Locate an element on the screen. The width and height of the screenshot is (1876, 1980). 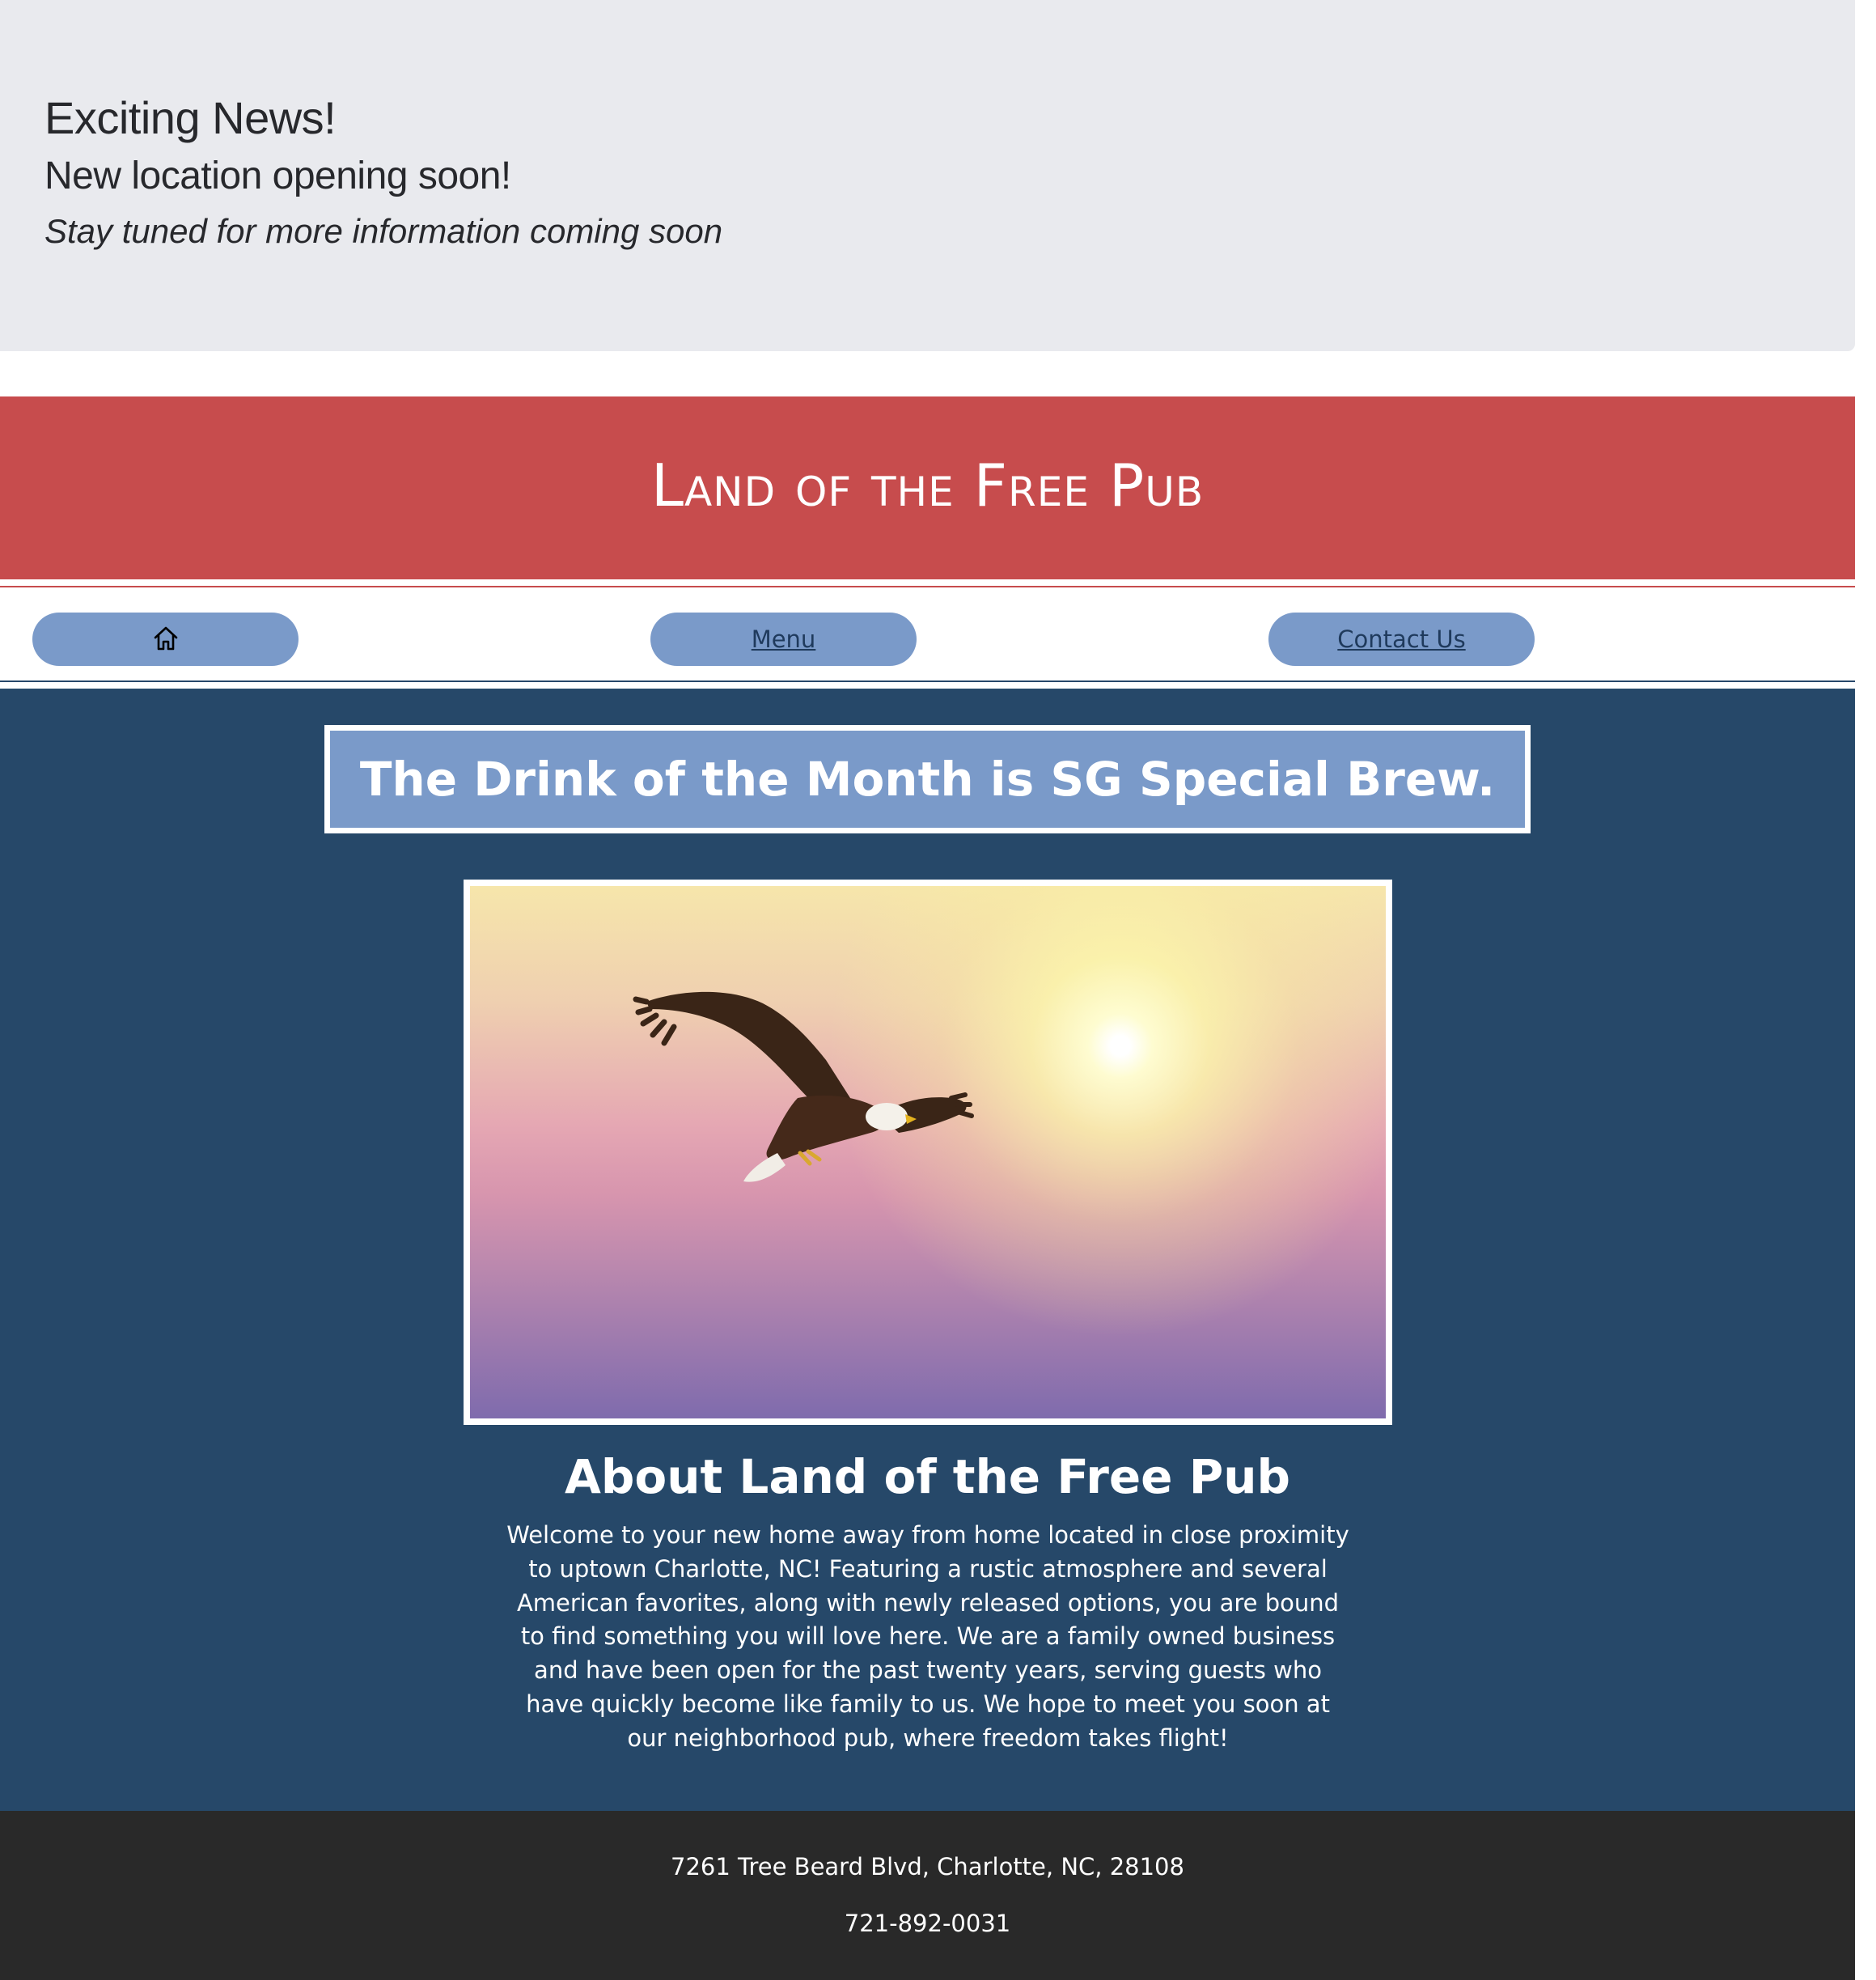
eagle-illustration is located at coordinates (803, 1086).